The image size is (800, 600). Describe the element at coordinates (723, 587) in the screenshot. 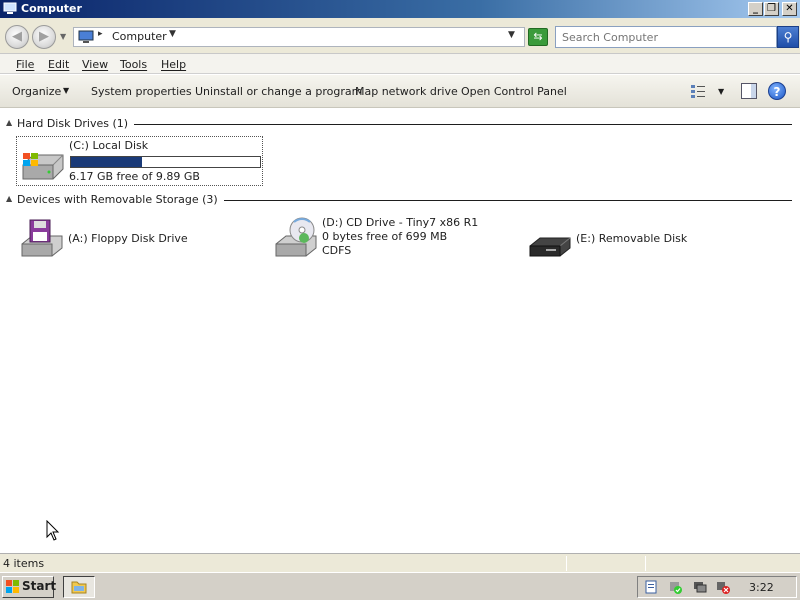

I see `volume-muted-icon` at that location.